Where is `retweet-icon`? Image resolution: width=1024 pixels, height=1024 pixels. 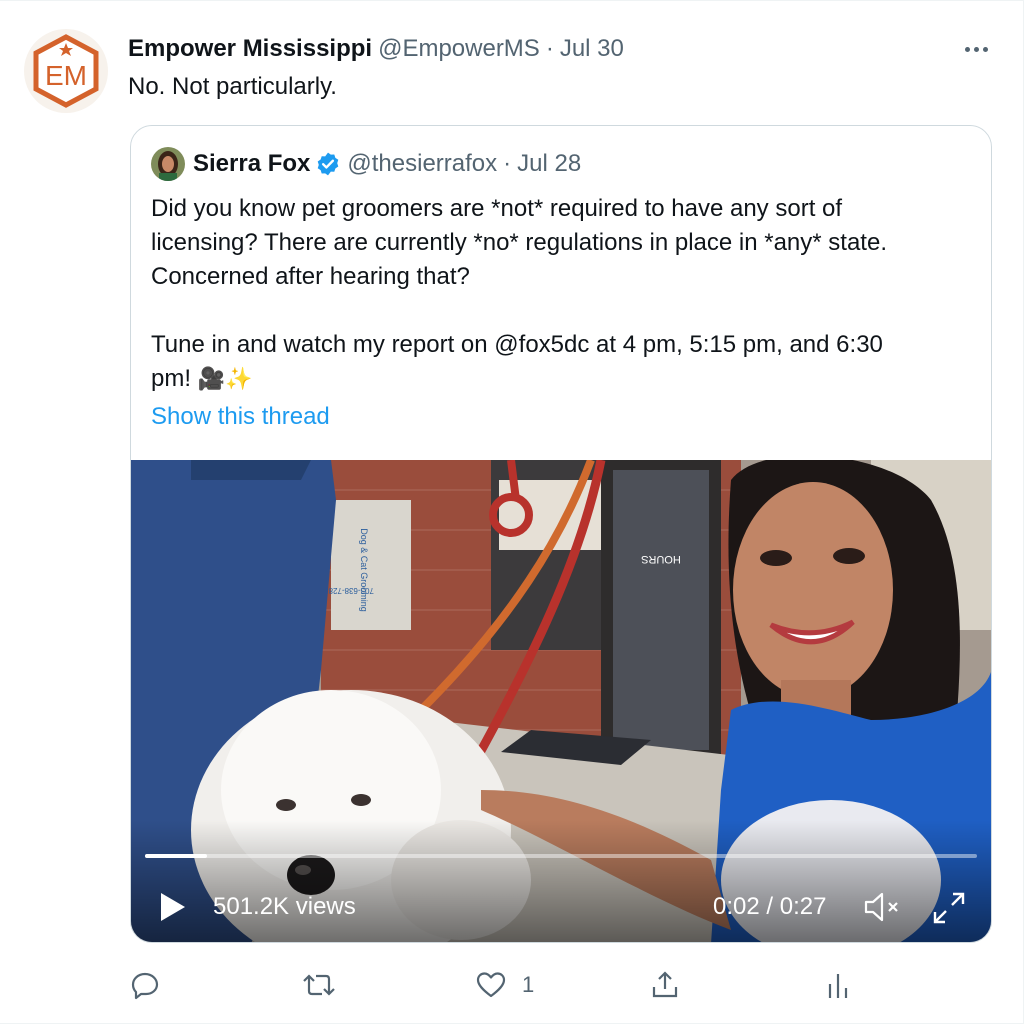 retweet-icon is located at coordinates (319, 985).